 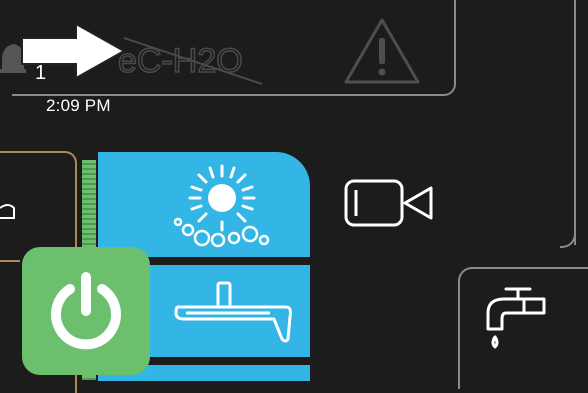 What do you see at coordinates (78, 105) in the screenshot?
I see `clock-time: 2:09 PM` at bounding box center [78, 105].